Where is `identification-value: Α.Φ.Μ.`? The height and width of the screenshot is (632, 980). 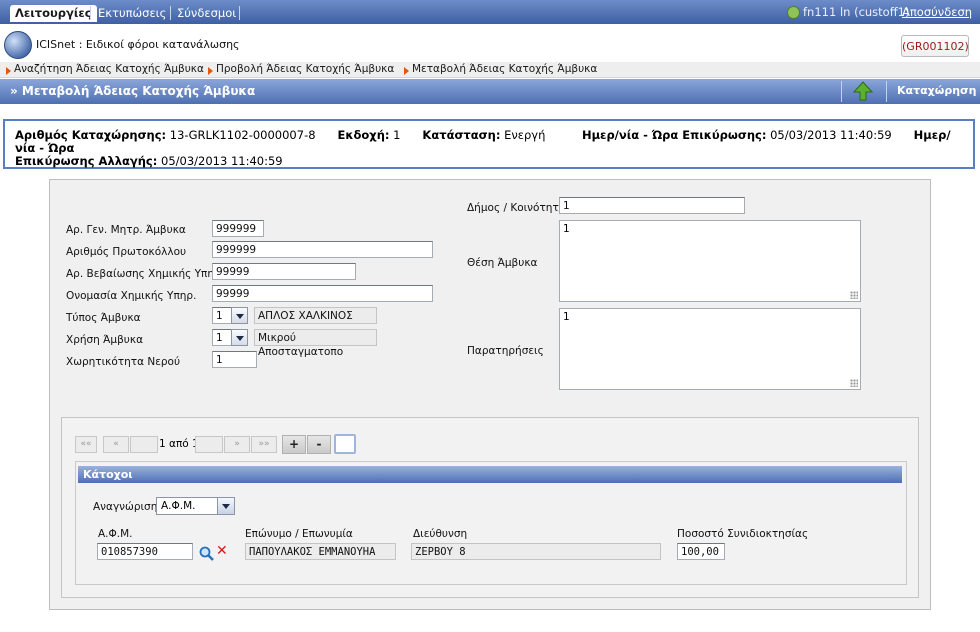 identification-value: Α.Φ.Μ. is located at coordinates (178, 506).